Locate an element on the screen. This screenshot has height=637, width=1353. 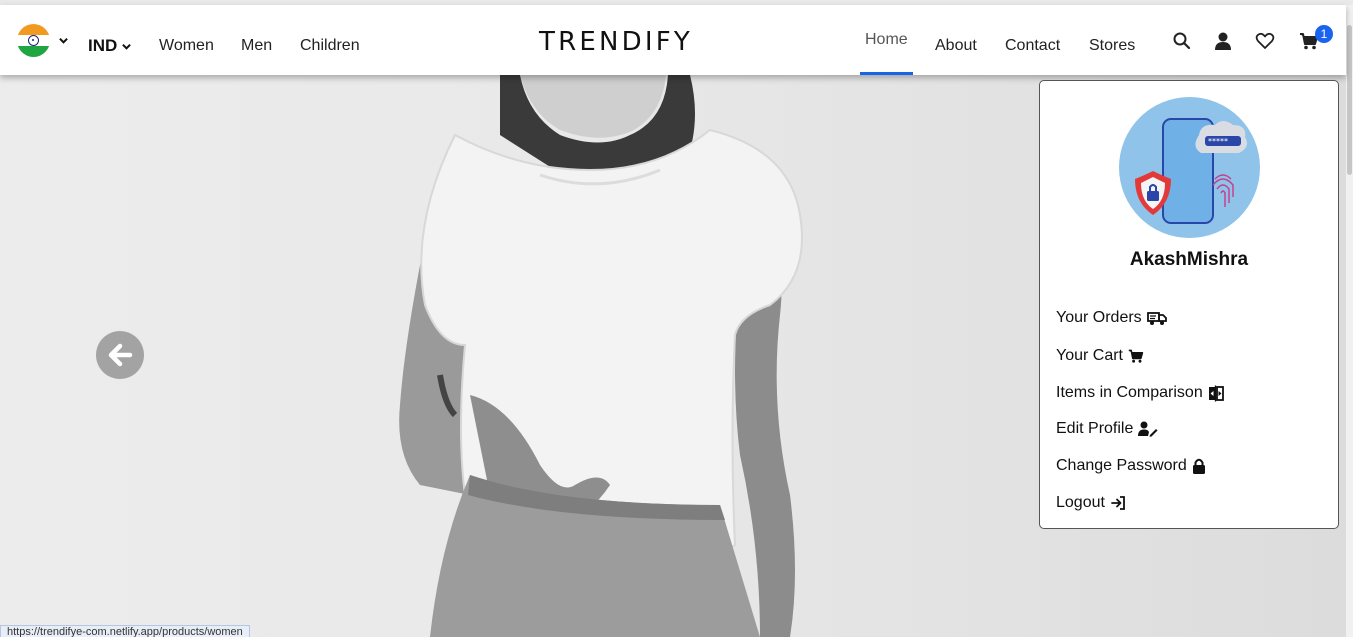
nav-home: Home is located at coordinates (886, 40).